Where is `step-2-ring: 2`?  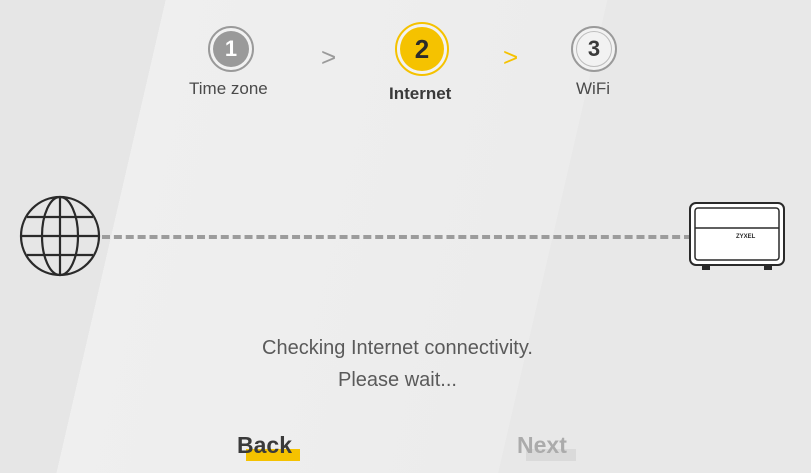 step-2-ring: 2 is located at coordinates (422, 49).